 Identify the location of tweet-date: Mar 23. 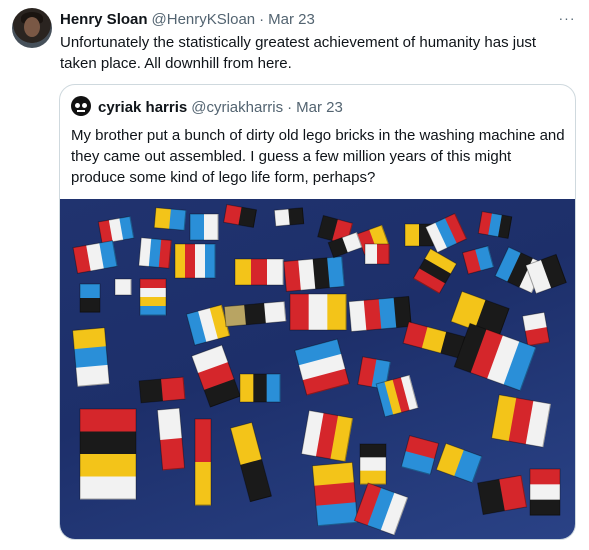
(291, 19).